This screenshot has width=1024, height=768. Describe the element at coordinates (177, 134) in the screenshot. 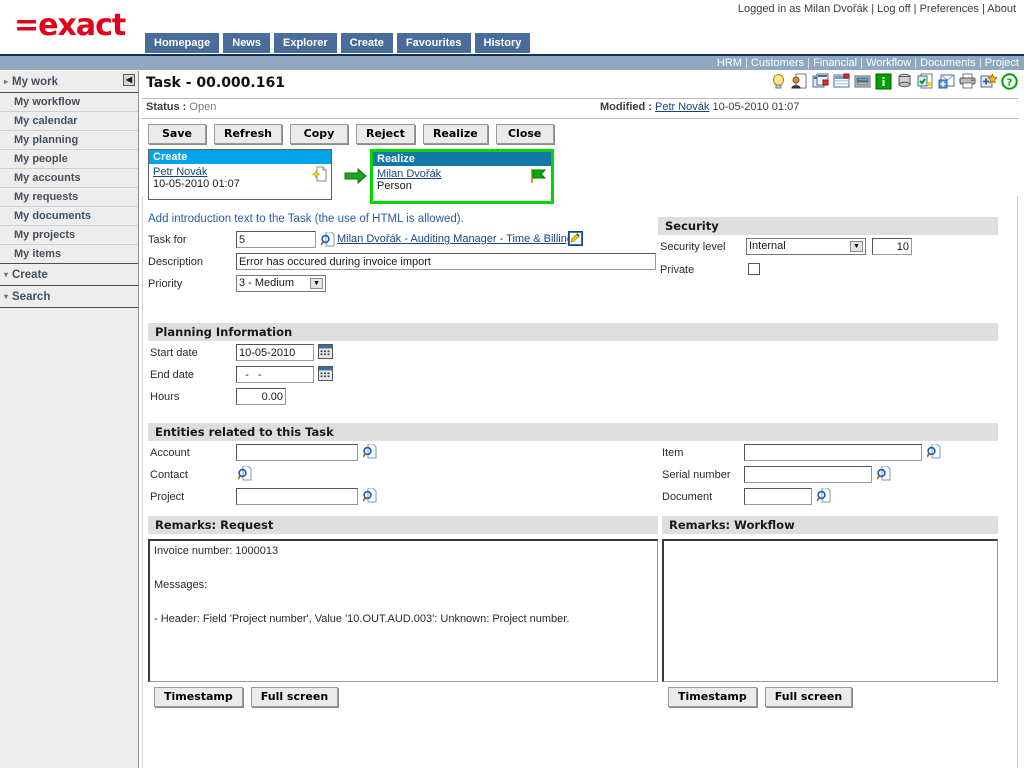

I see `save-button: Save` at that location.